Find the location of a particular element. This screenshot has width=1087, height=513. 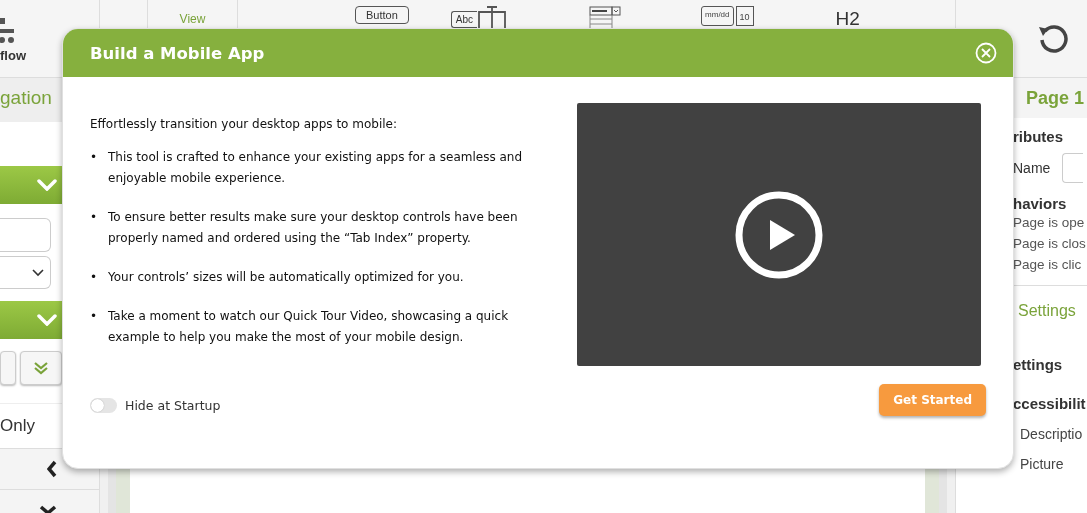

behavior-item: Page is clic is located at coordinates (1050, 264).